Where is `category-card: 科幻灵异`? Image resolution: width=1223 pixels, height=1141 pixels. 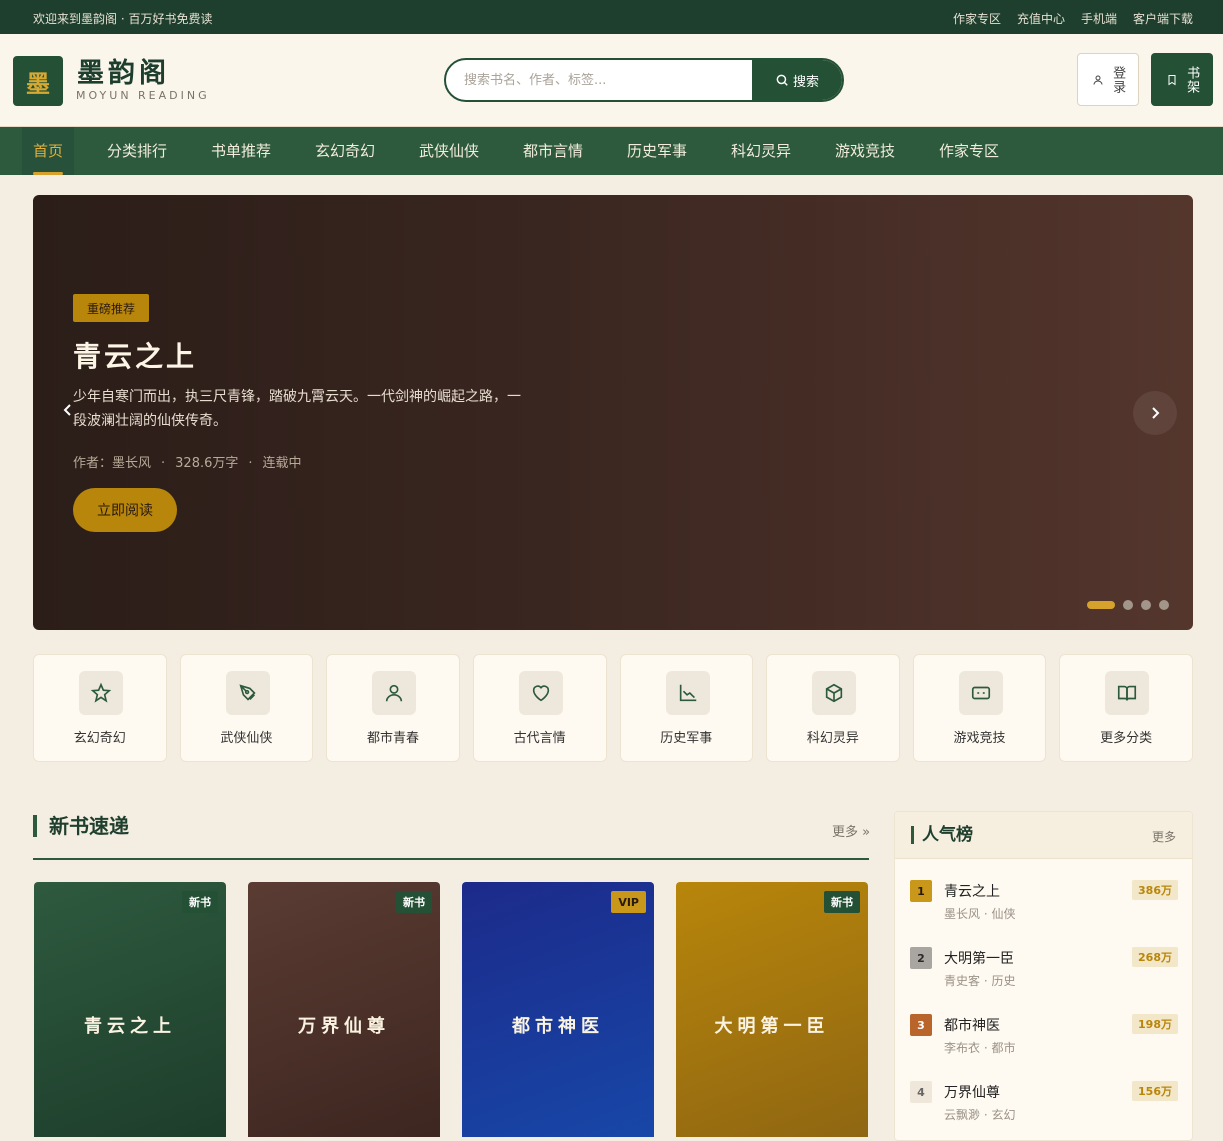
category-card: 科幻灵异 is located at coordinates (833, 708).